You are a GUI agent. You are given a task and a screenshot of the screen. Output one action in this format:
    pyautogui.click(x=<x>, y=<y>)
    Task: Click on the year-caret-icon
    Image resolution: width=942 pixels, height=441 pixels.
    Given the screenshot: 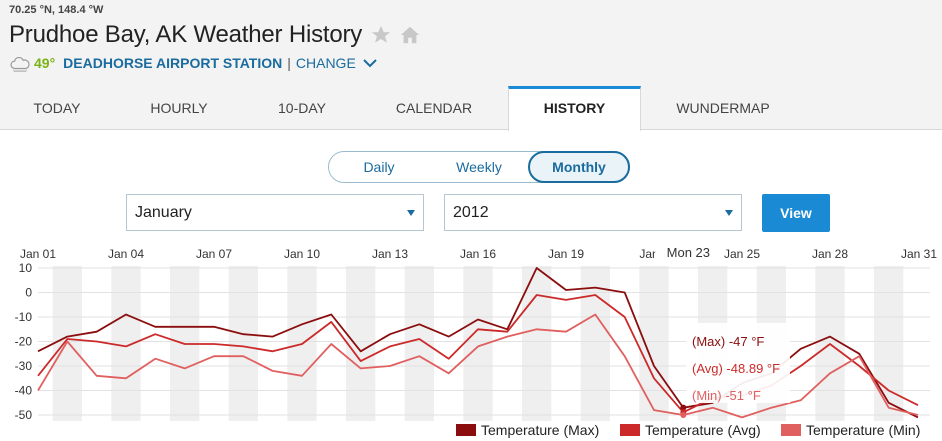 What is the action you would take?
    pyautogui.click(x=729, y=213)
    